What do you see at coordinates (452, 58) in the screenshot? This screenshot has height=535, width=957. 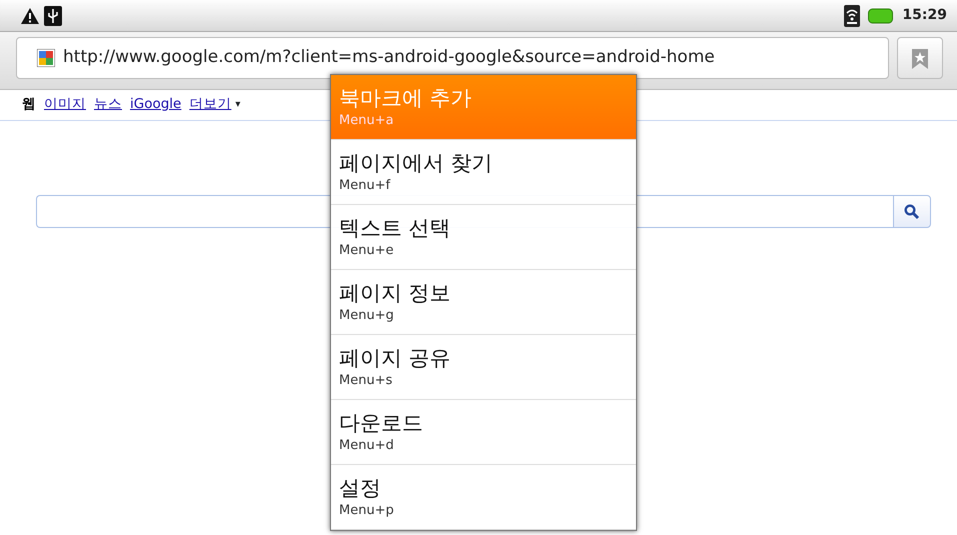 I see `url-field: http://www.google.com/m?client=ms-android-google&source=android-home` at bounding box center [452, 58].